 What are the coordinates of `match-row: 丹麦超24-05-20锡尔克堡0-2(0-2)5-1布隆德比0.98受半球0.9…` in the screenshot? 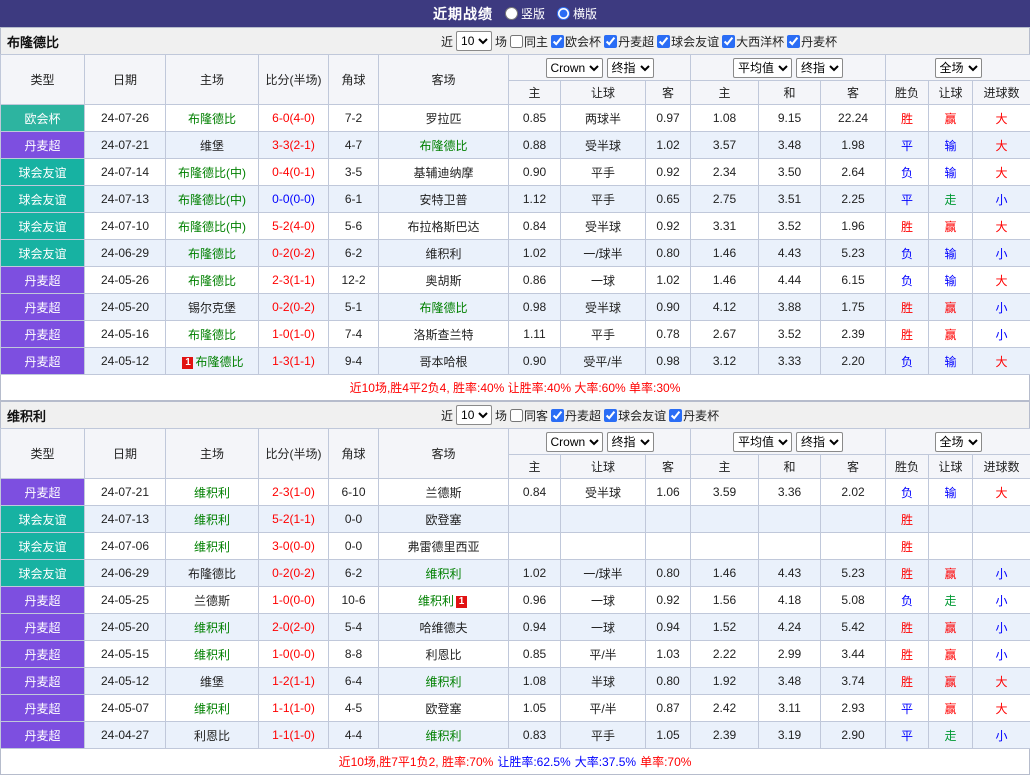 It's located at (515, 307).